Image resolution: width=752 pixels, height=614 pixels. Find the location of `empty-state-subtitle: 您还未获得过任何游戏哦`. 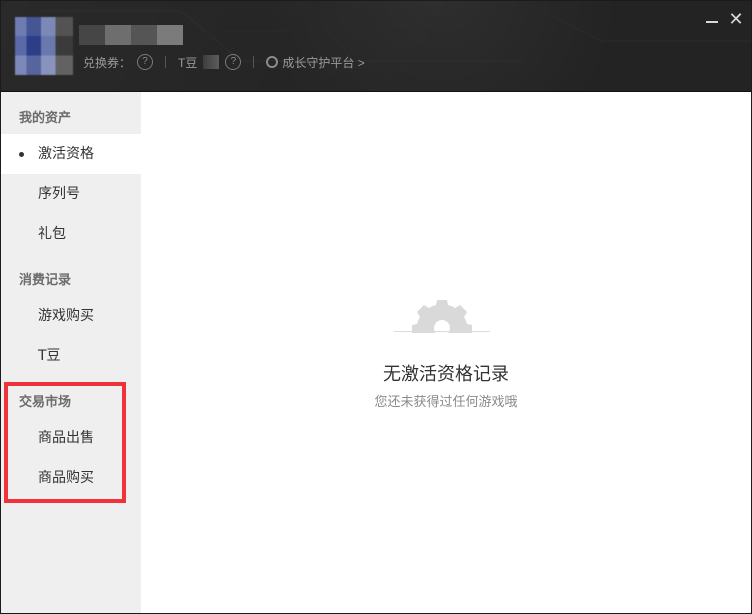

empty-state-subtitle: 您还未获得过任何游戏哦 is located at coordinates (446, 402).